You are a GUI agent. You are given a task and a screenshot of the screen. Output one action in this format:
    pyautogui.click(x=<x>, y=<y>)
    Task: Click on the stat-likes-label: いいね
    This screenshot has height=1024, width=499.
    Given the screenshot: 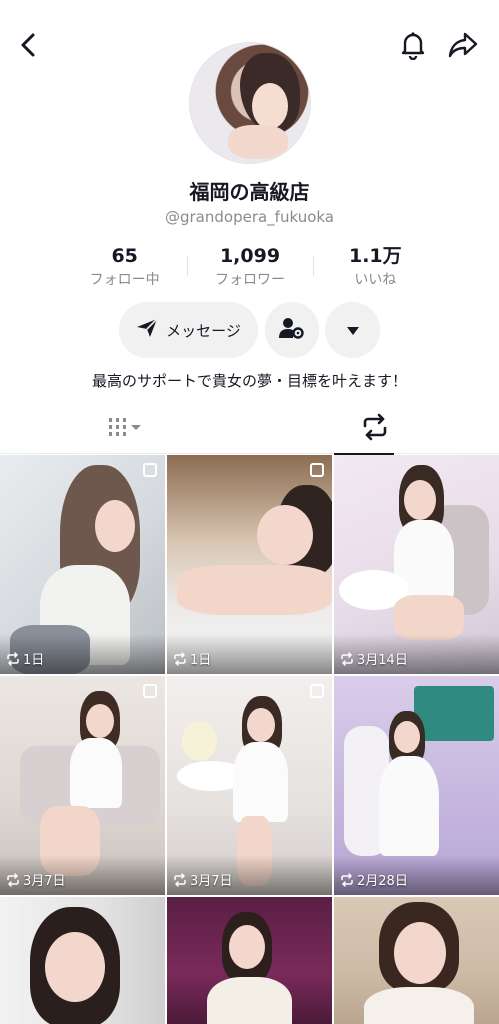 What is the action you would take?
    pyautogui.click(x=375, y=280)
    